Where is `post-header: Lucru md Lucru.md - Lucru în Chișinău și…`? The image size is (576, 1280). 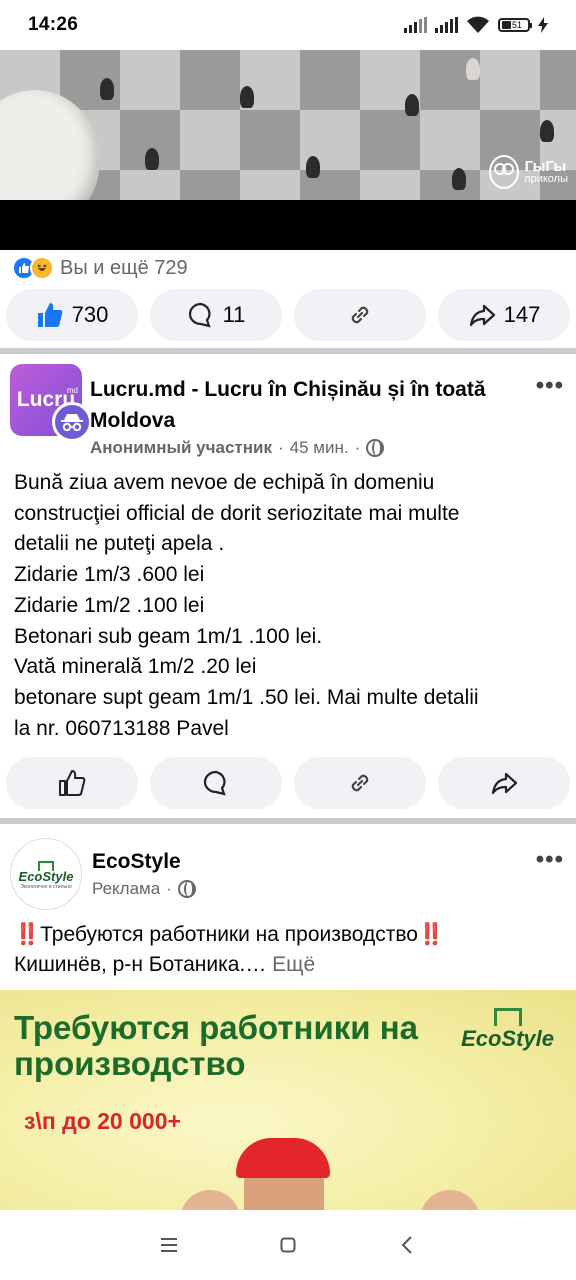 post-header: Lucru md Lucru.md - Lucru în Chișinău și… is located at coordinates (248, 410).